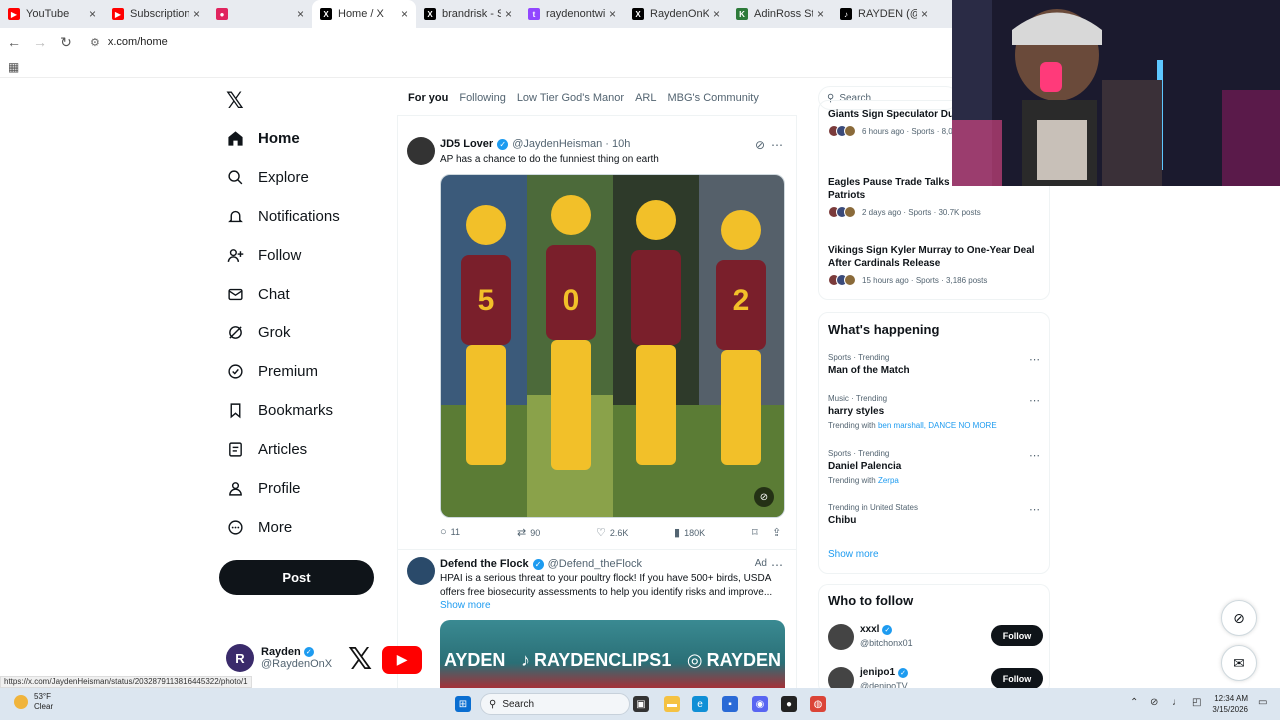 Image resolution: width=1280 pixels, height=720 pixels. Describe the element at coordinates (33, 702) in the screenshot. I see `weather-widget: 53°F Clear` at that location.